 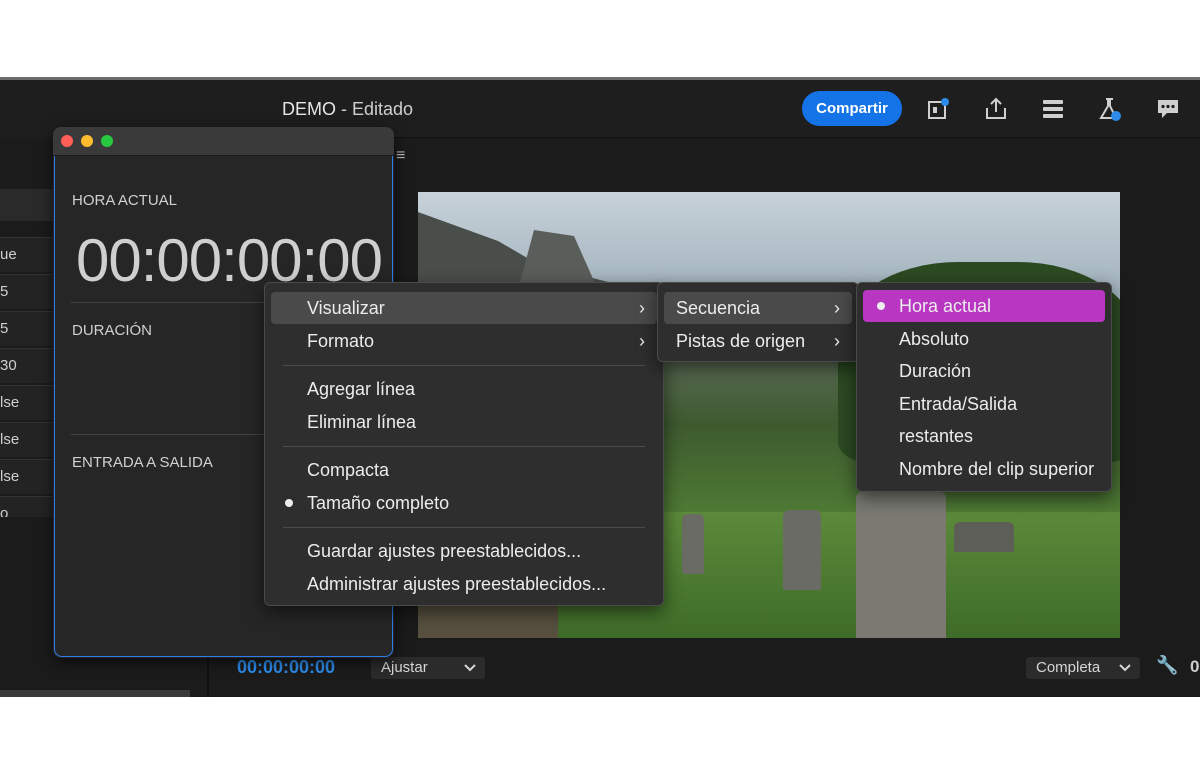 I want to click on workspaces-icon, so click(x=1053, y=109).